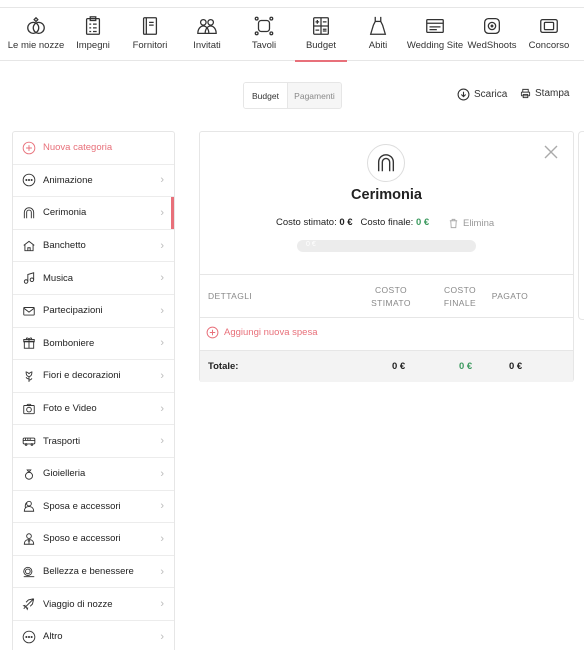 This screenshot has height=650, width=584. What do you see at coordinates (314, 95) in the screenshot?
I see `tab-pagamenti: Pagamenti` at bounding box center [314, 95].